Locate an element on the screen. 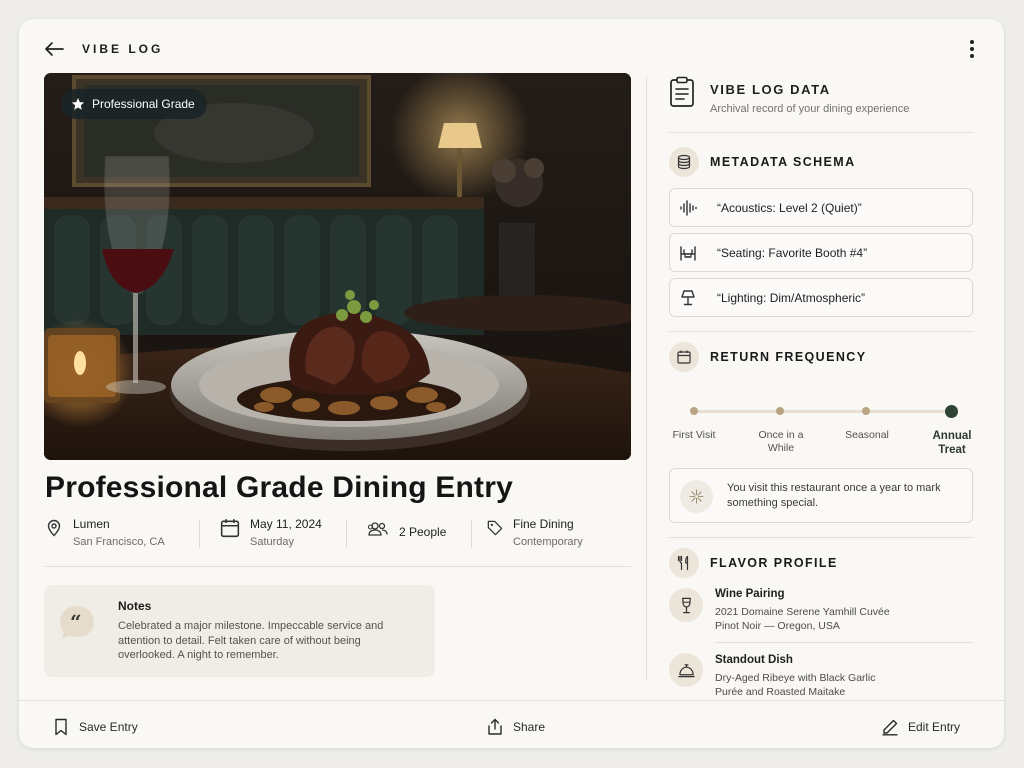 The width and height of the screenshot is (1024, 768). panel-divider is located at coordinates (646, 379).